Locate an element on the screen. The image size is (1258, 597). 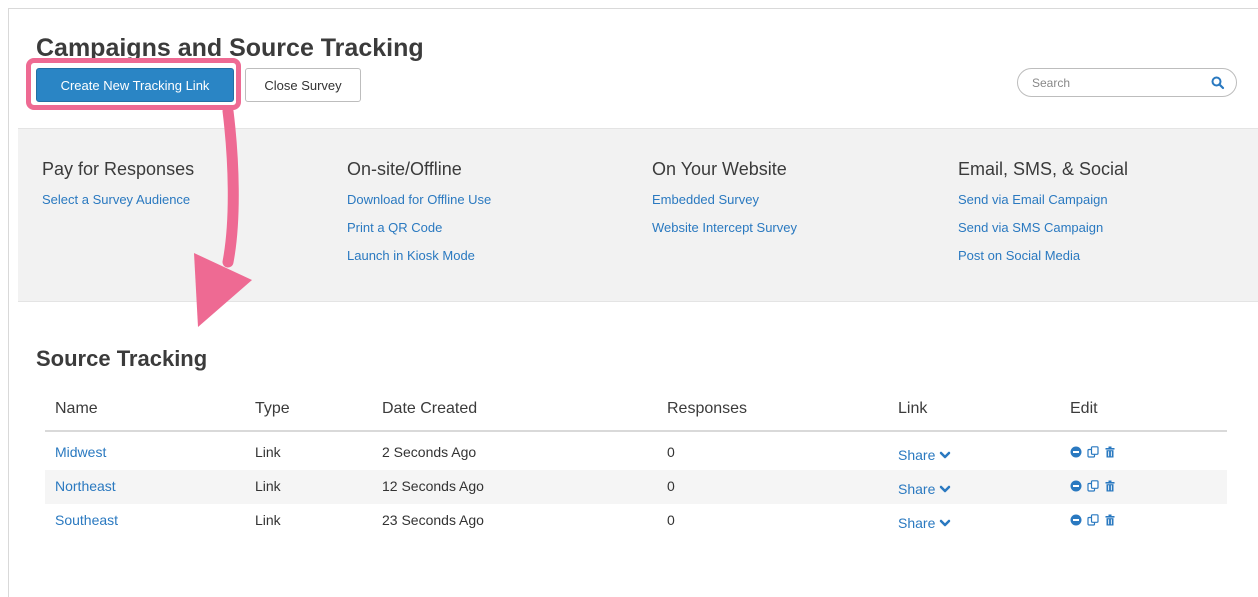
column-header: Date Created is located at coordinates (429, 409).